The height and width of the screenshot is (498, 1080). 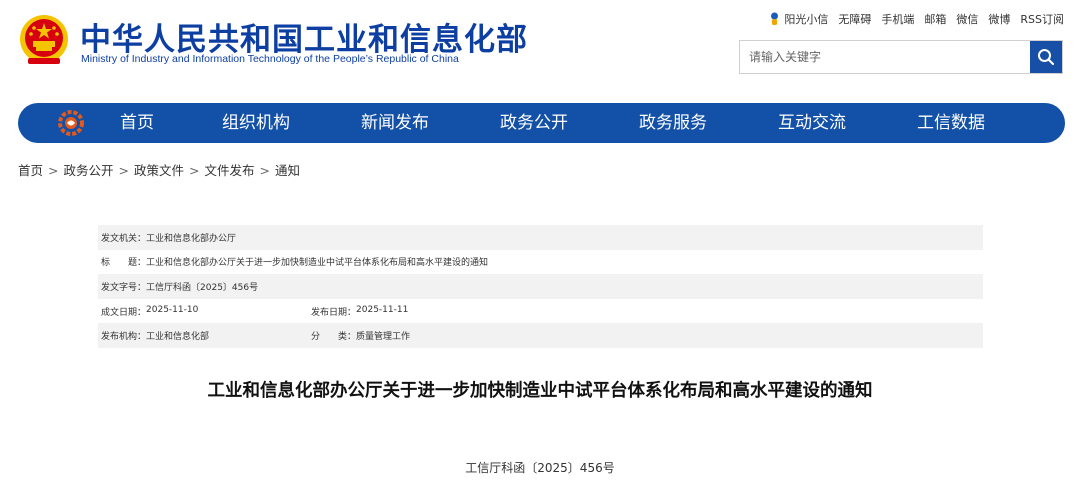 I want to click on meta-cell: 发布日期： 2025-11-11, so click(x=358, y=311).